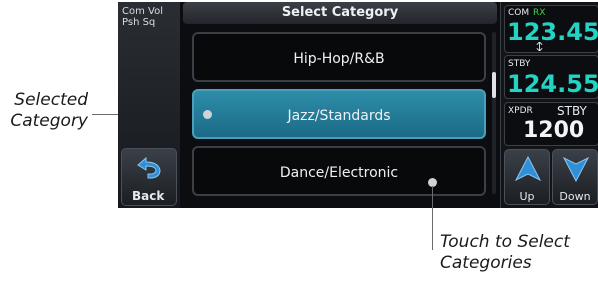 The image size is (598, 283). I want to click on scroll-up-button: Up, so click(527, 177).